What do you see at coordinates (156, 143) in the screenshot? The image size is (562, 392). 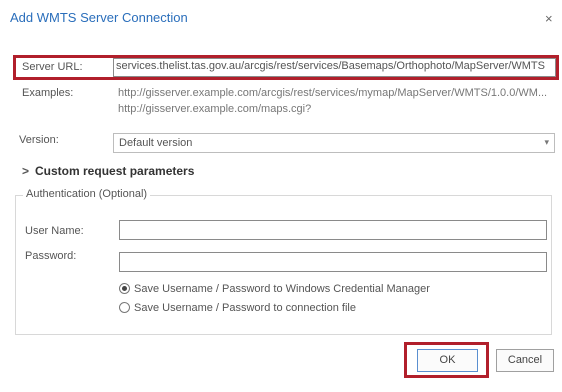 I see `version-selected-value: Default version` at bounding box center [156, 143].